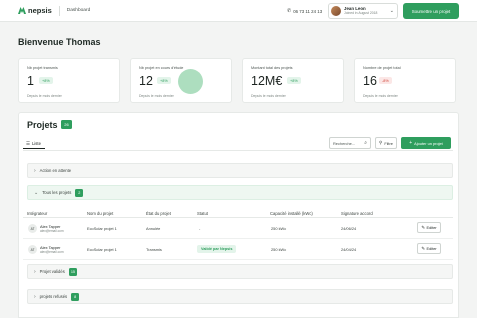  I want to click on tab-label: Liste, so click(36, 143).